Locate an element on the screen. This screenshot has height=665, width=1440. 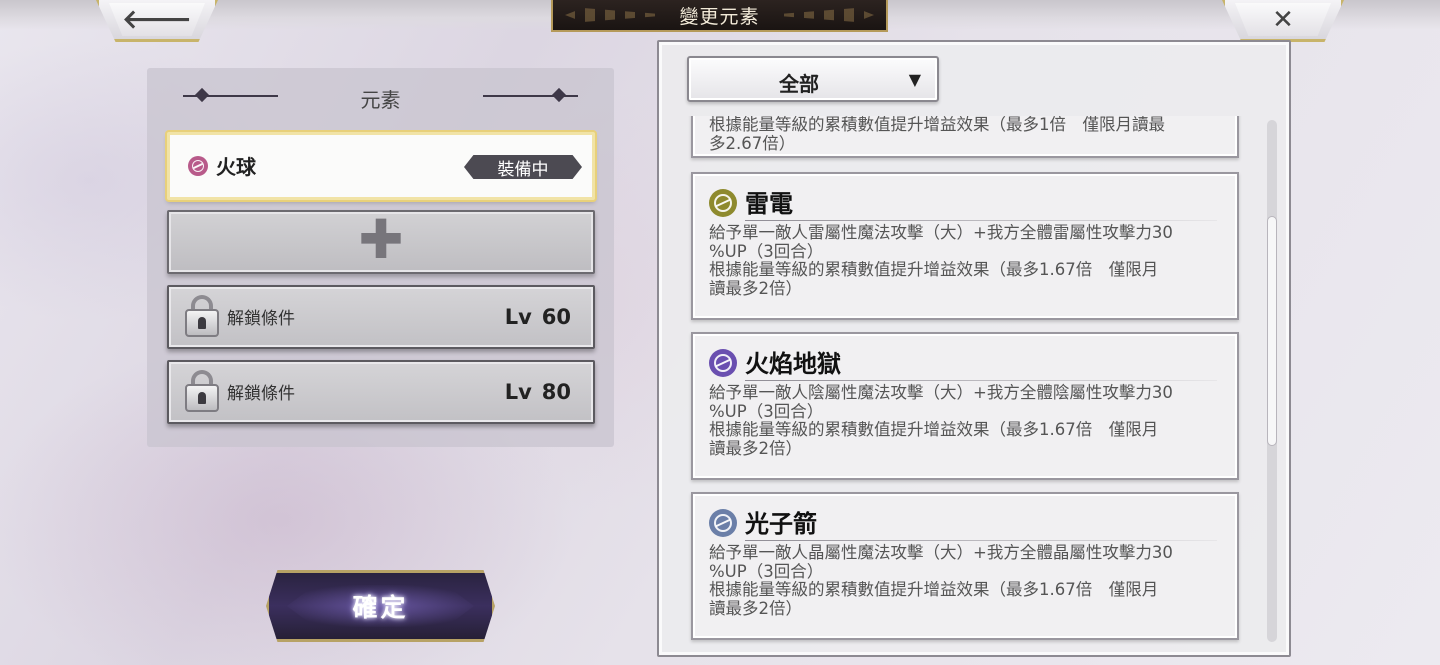
page-title-plate: 變更元素 is located at coordinates (719, 16).